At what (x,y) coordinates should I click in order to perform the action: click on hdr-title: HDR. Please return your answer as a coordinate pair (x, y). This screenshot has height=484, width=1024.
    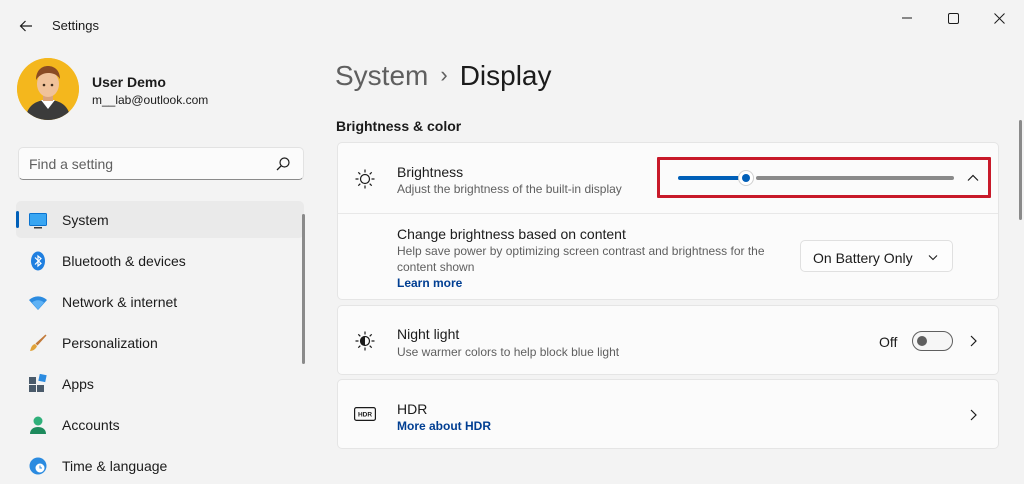
    Looking at the image, I should click on (412, 409).